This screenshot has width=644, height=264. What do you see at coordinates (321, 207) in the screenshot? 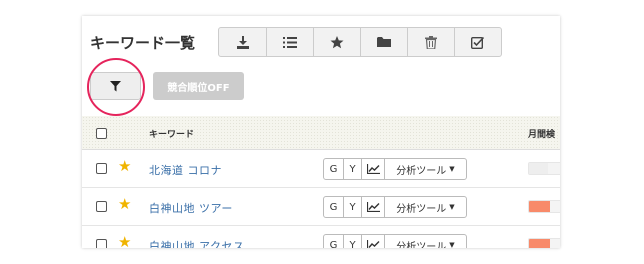
I see `table-row: ★ 白神山地 ツアー G Y 分析ツール ▼` at bounding box center [321, 207].